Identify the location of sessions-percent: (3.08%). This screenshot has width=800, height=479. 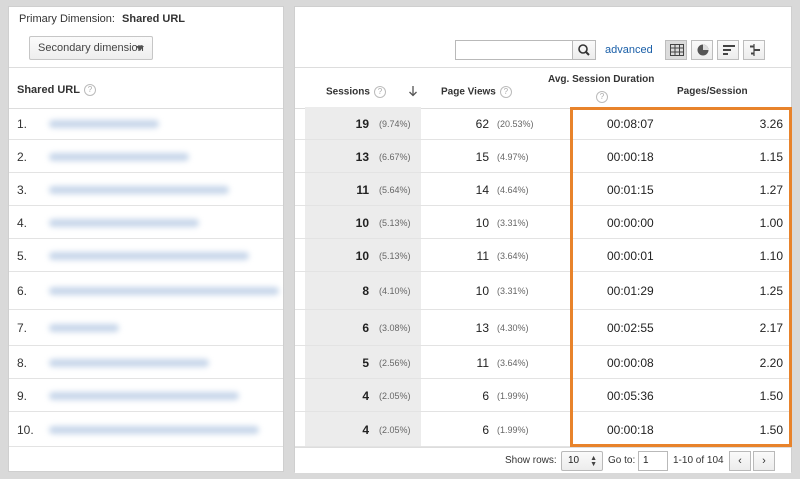
(395, 328).